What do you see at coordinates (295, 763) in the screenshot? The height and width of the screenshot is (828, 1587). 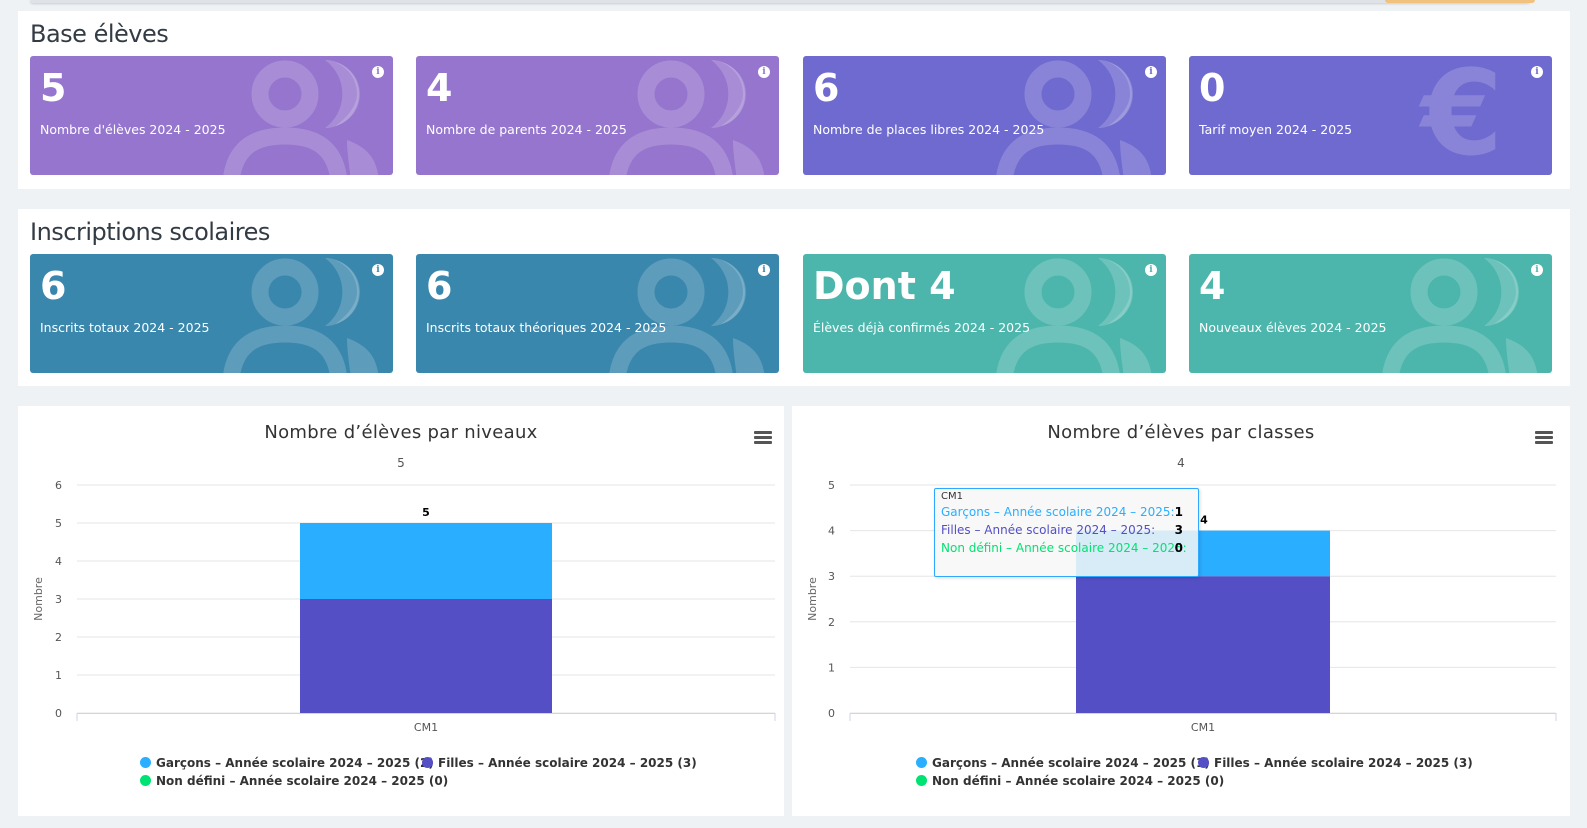 I see `legend-label: Garçons – Année scolaire 2024 – 2025 (2)` at bounding box center [295, 763].